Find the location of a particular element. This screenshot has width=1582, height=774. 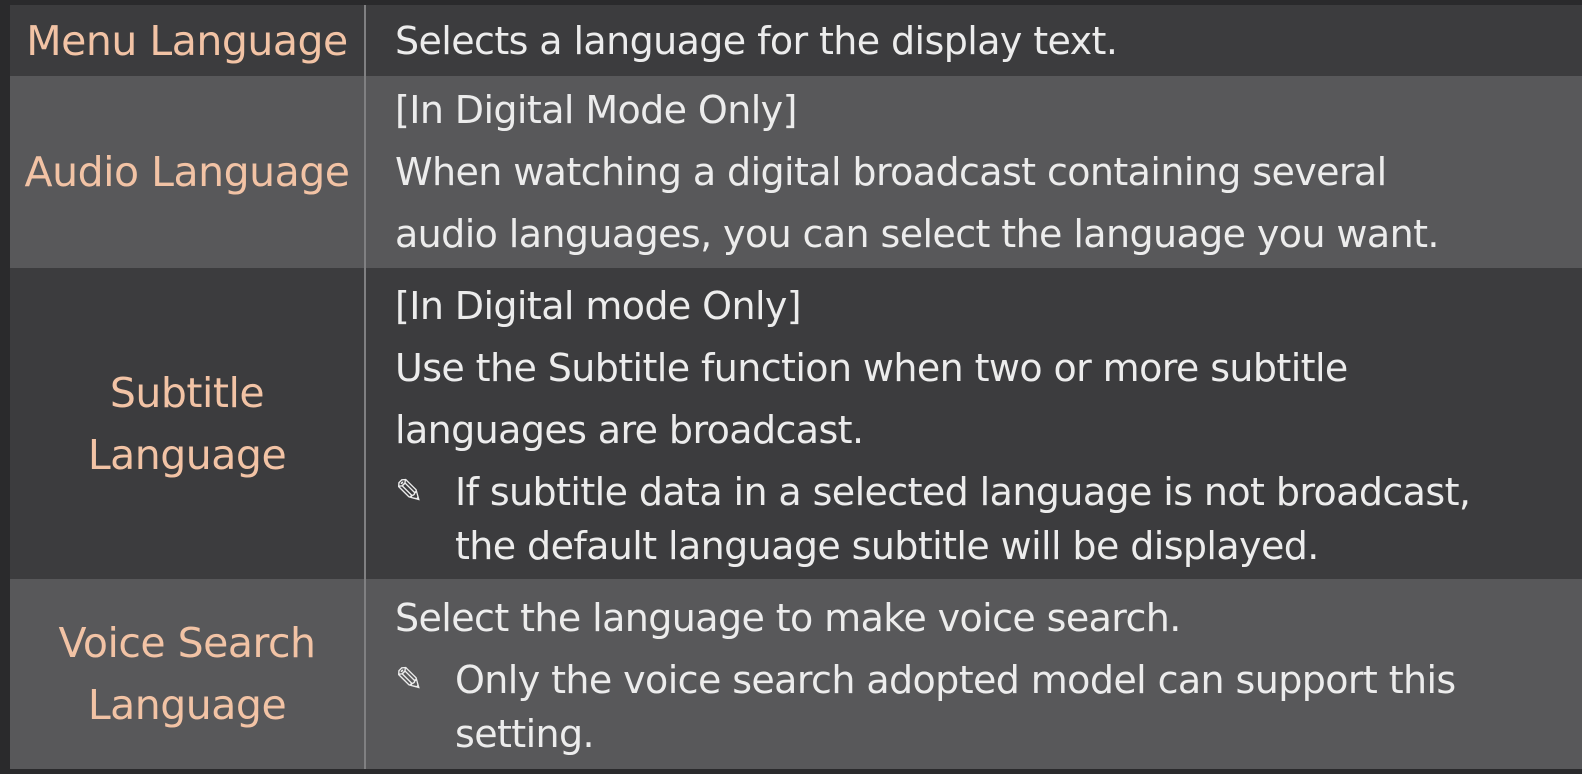

setting-label: Audio Language is located at coordinates (188, 172).